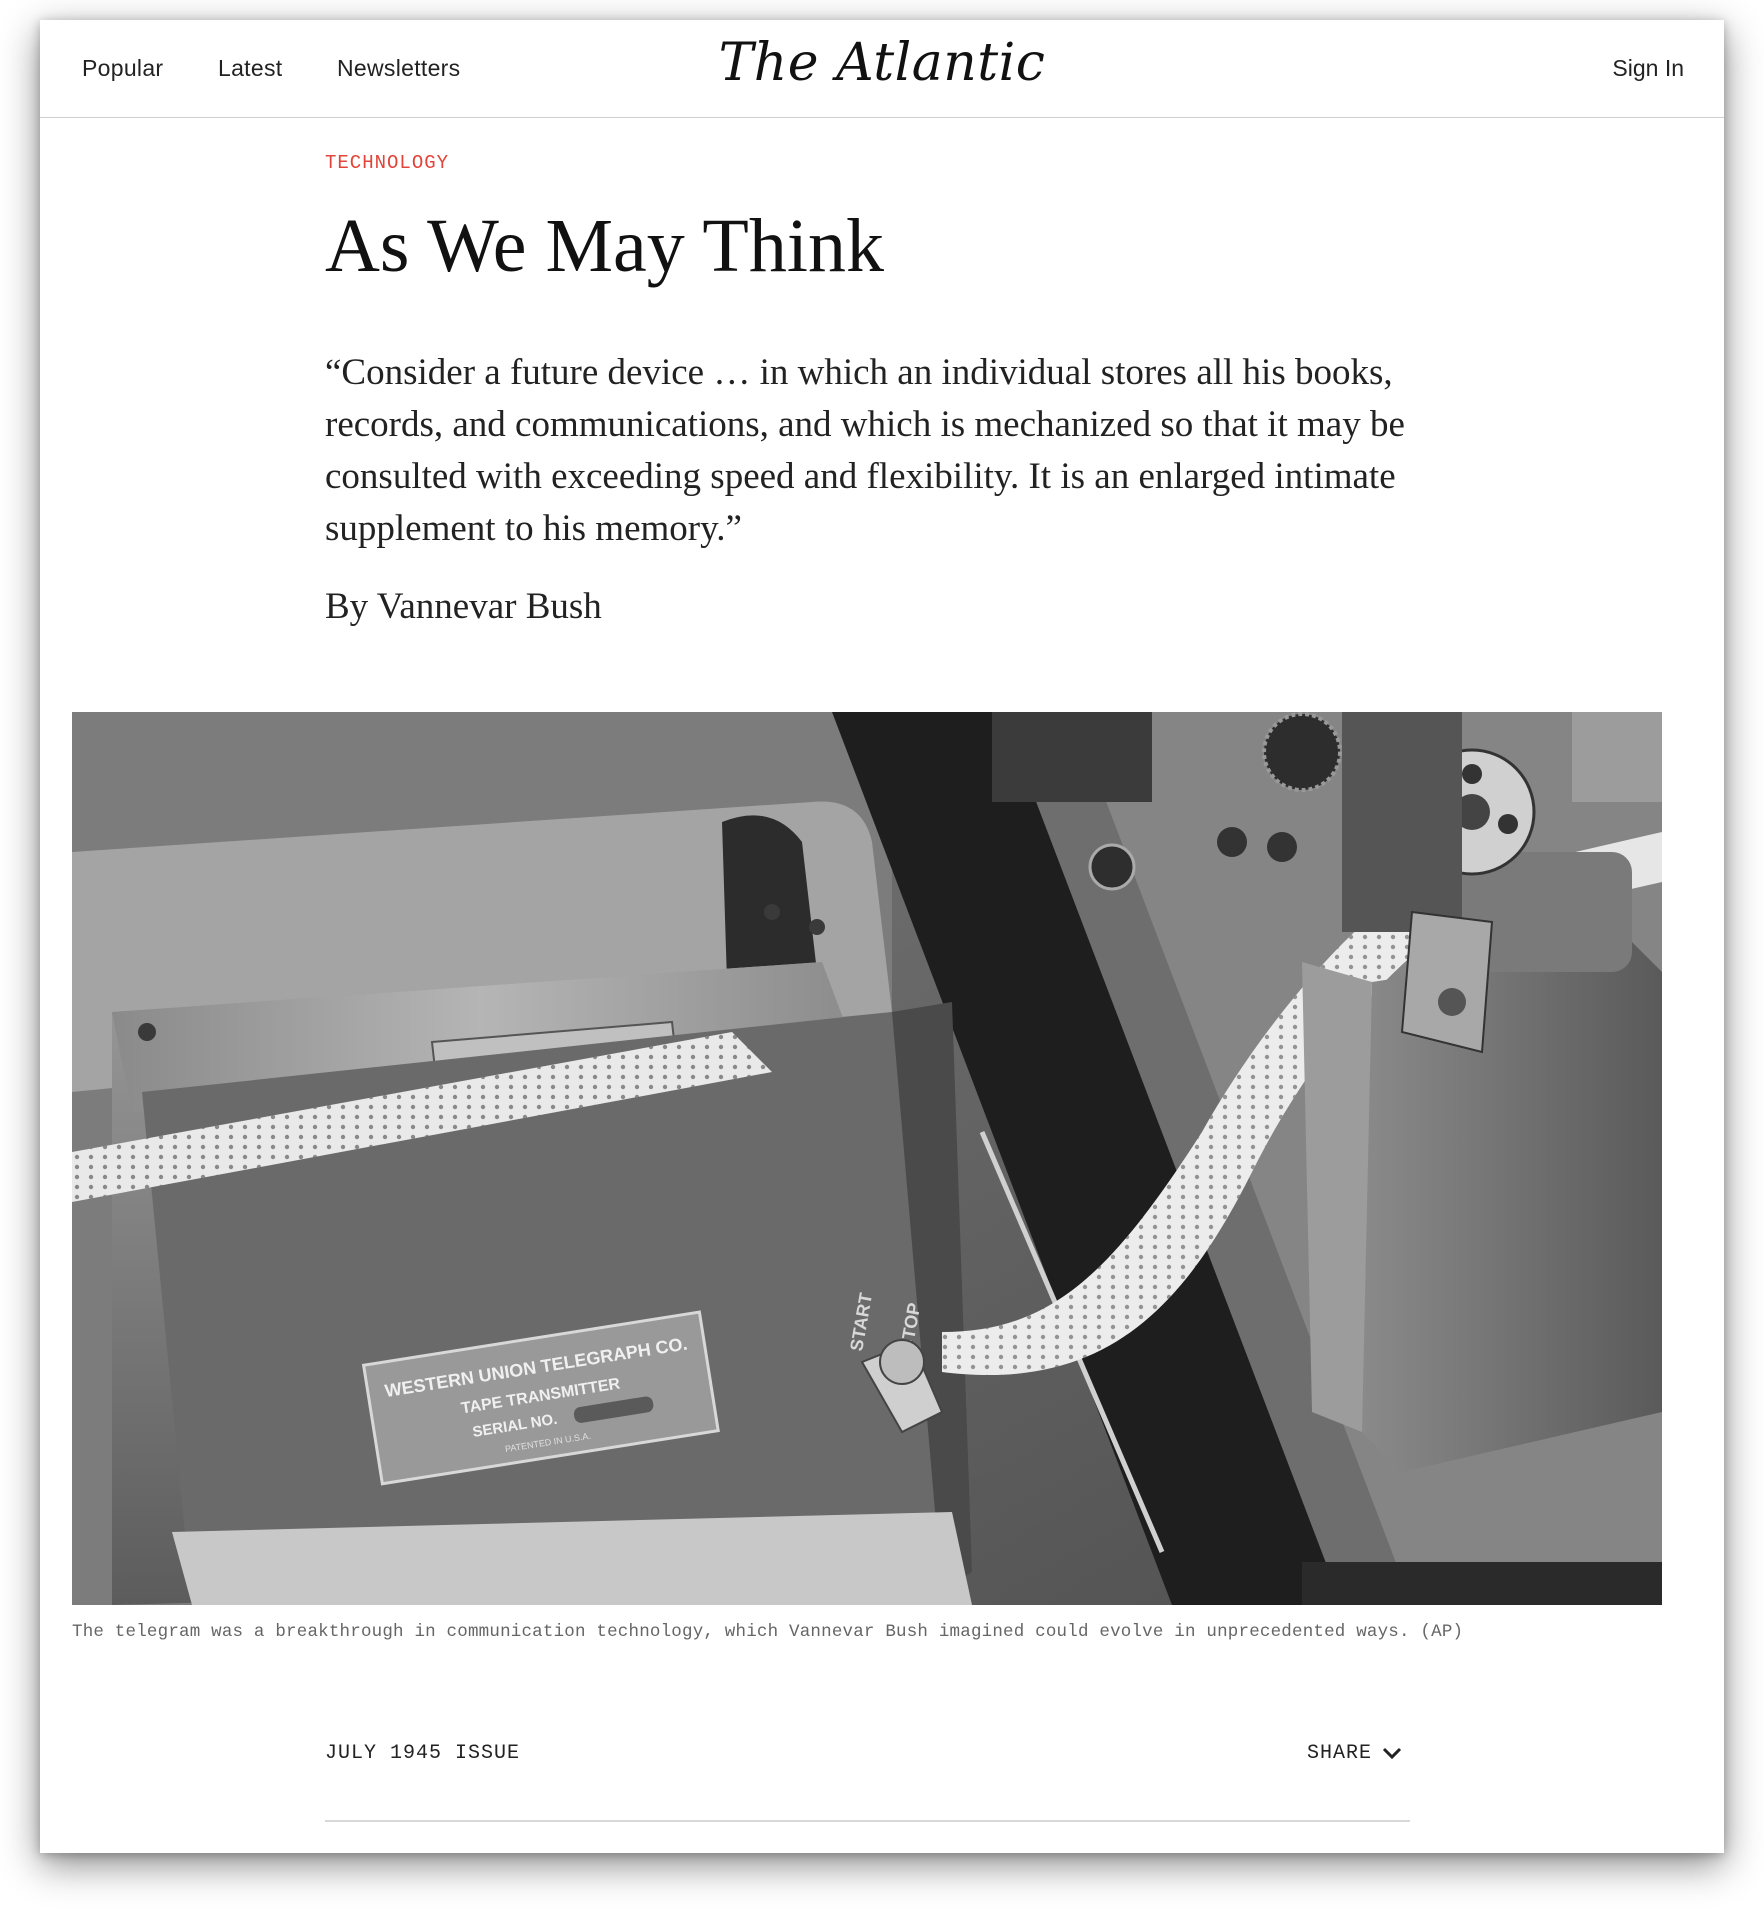 This screenshot has height=1914, width=1764. I want to click on share-label: SHARE, so click(1340, 1753).